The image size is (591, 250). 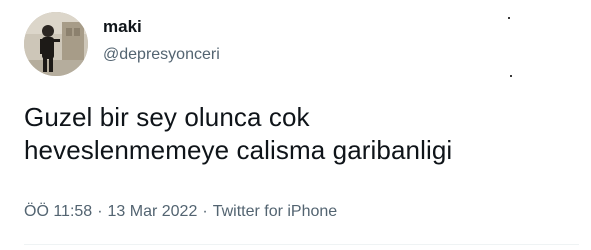 What do you see at coordinates (301, 244) in the screenshot?
I see `divider` at bounding box center [301, 244].